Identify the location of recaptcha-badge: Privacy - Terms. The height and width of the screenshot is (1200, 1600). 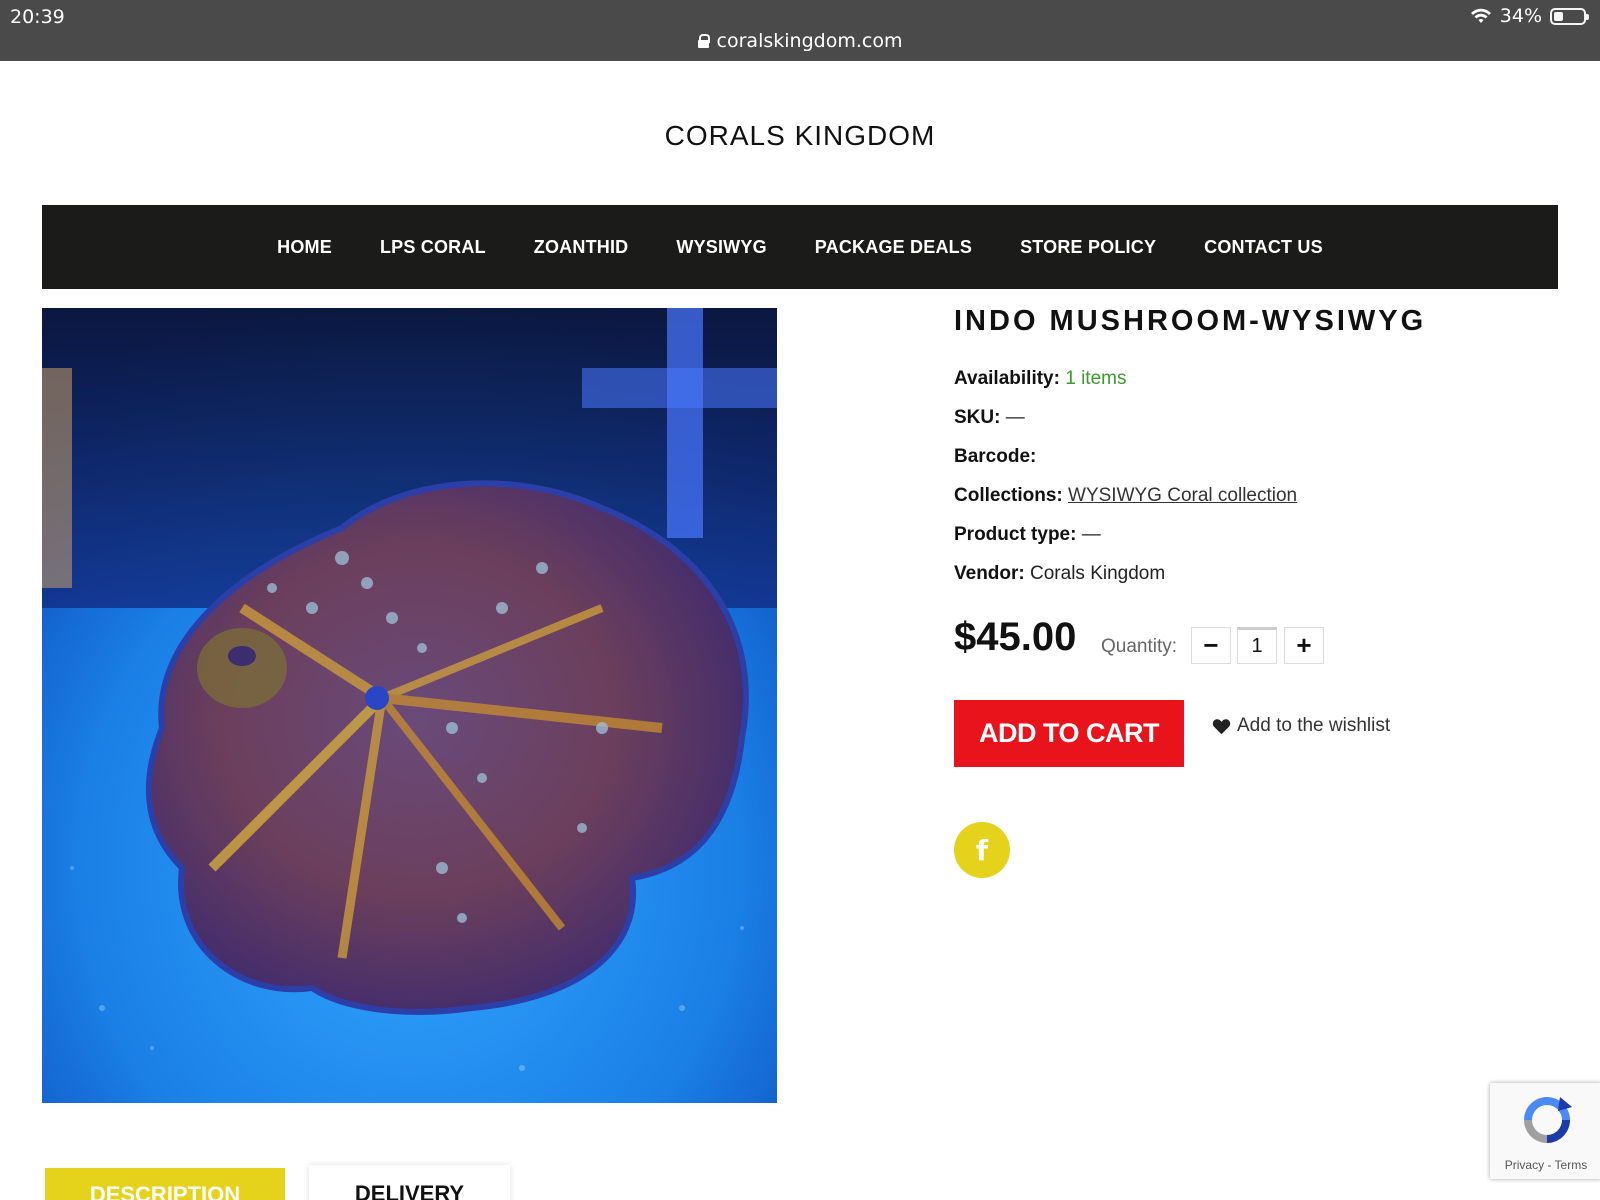
(1545, 1131).